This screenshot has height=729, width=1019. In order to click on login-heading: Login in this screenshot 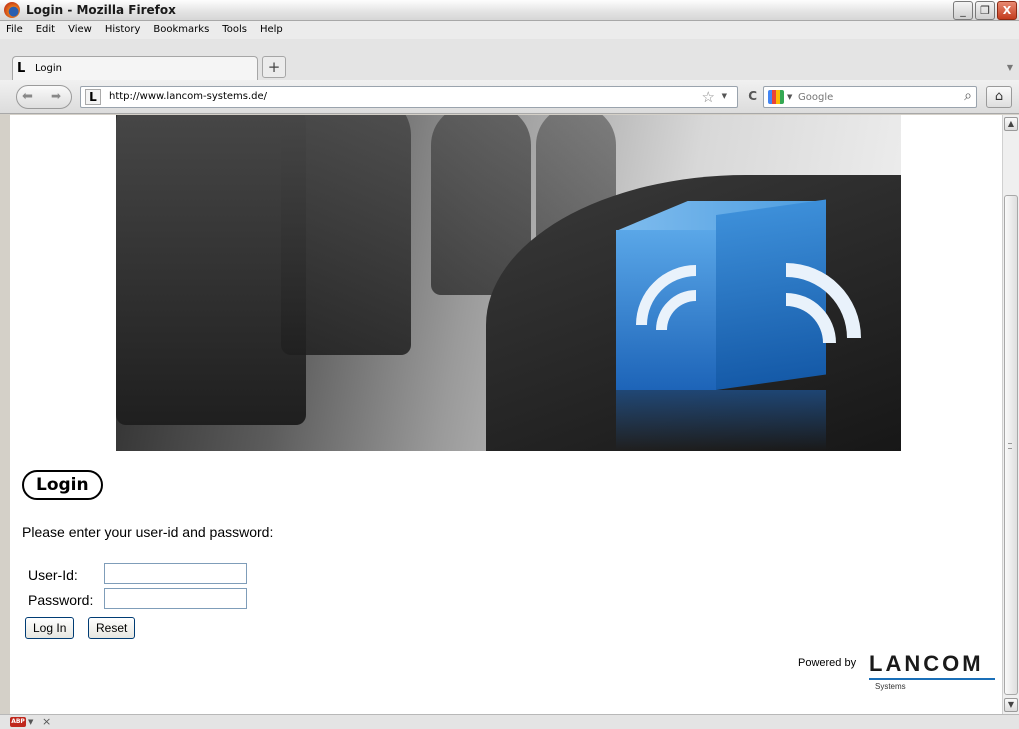, I will do `click(62, 485)`.